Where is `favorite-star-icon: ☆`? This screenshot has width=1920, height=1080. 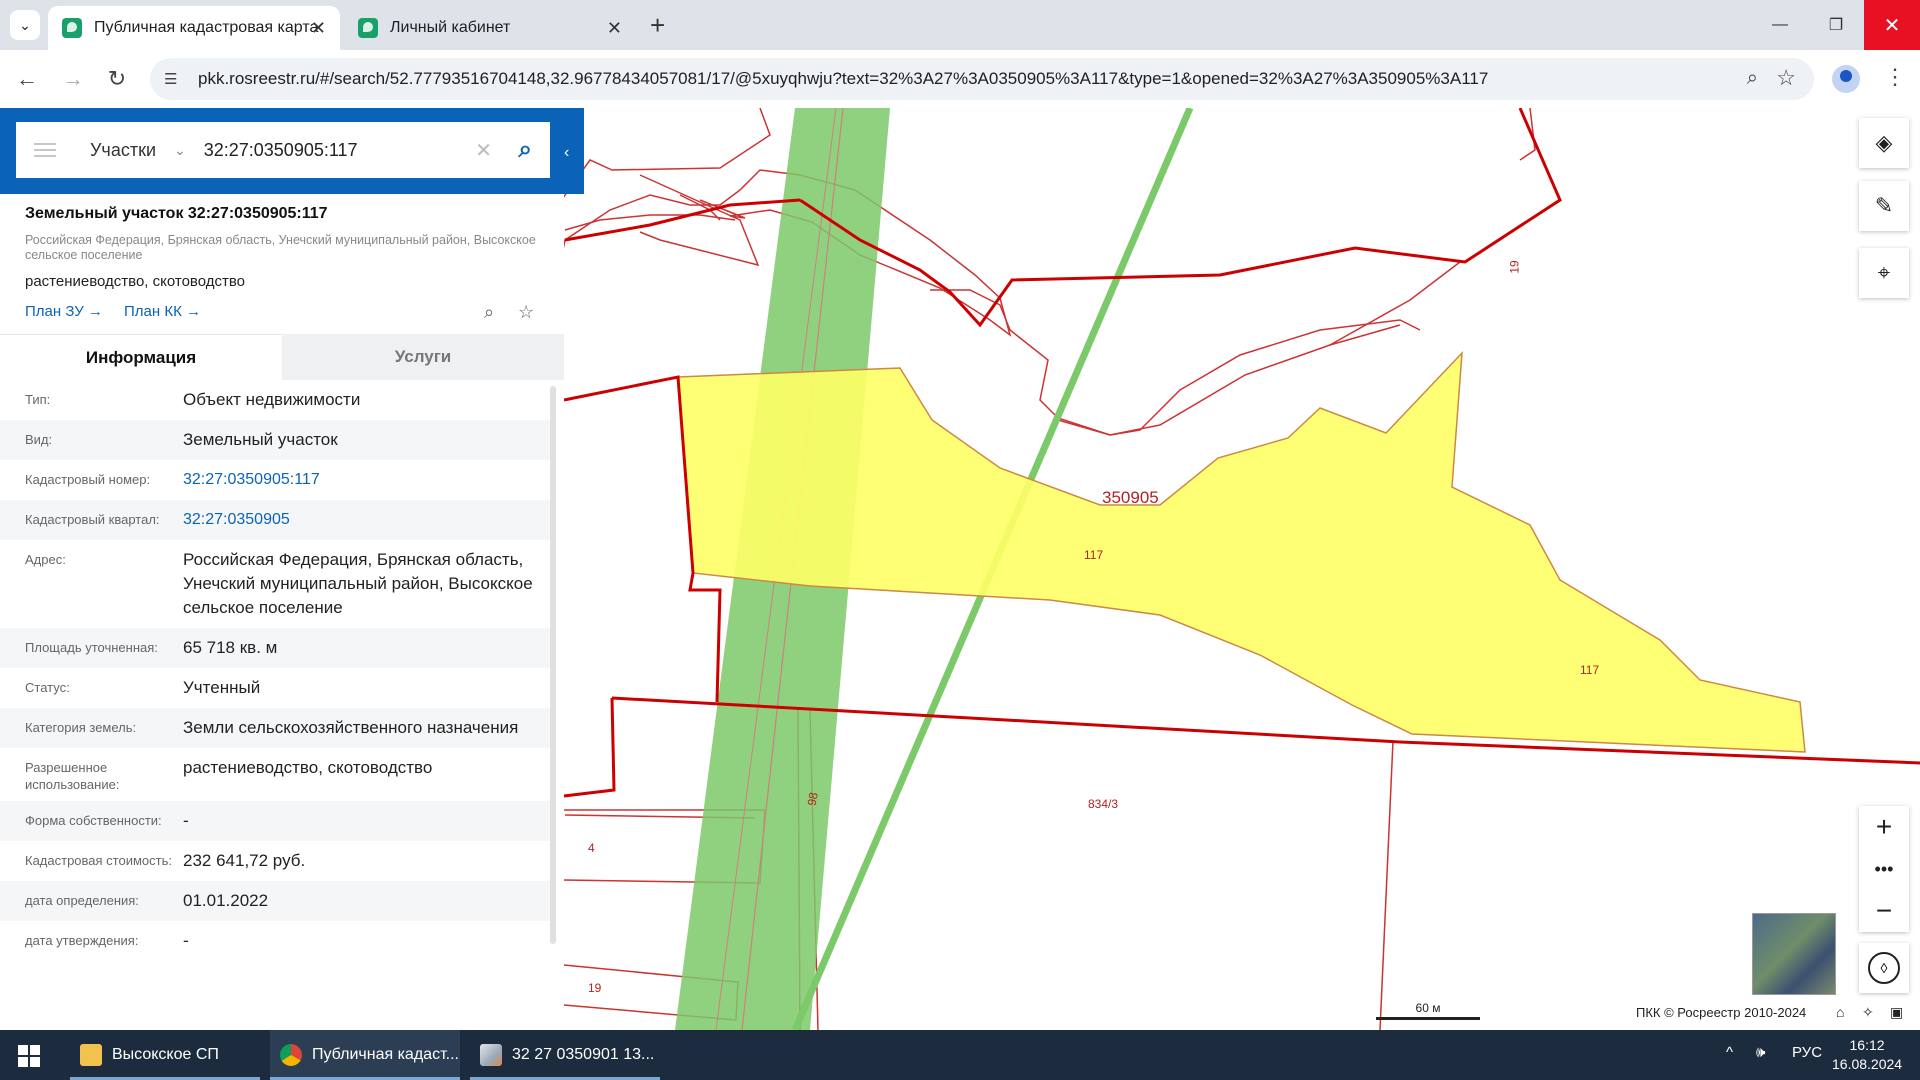
favorite-star-icon: ☆ is located at coordinates (526, 312).